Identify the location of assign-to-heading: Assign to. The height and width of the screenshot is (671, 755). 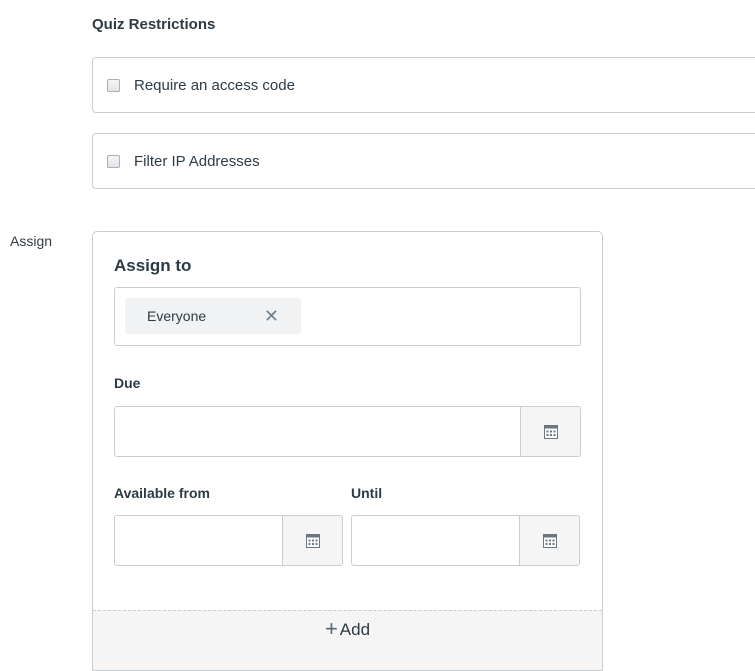
(153, 265).